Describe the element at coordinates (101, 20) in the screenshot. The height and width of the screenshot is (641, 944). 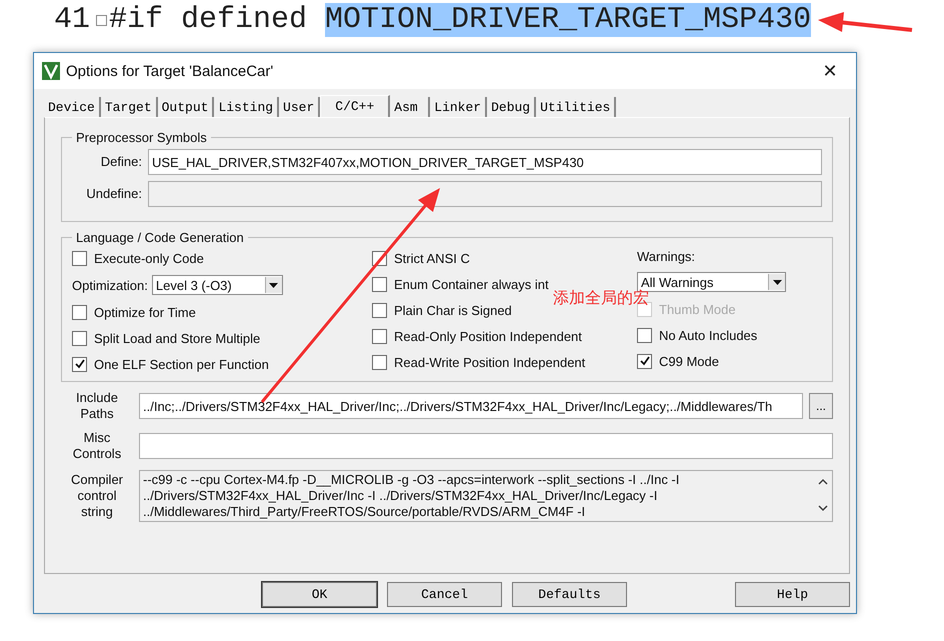
I see `fold-icon` at that location.